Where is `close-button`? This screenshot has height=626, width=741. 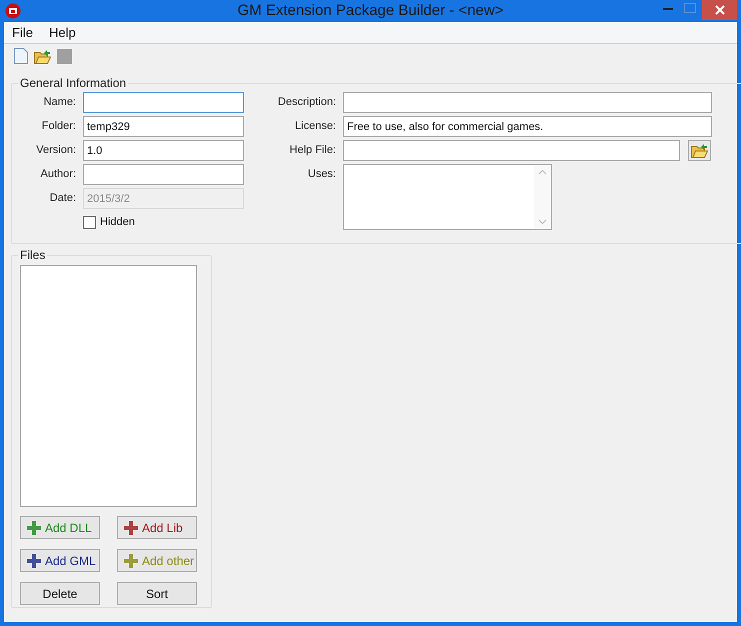
close-button is located at coordinates (719, 10).